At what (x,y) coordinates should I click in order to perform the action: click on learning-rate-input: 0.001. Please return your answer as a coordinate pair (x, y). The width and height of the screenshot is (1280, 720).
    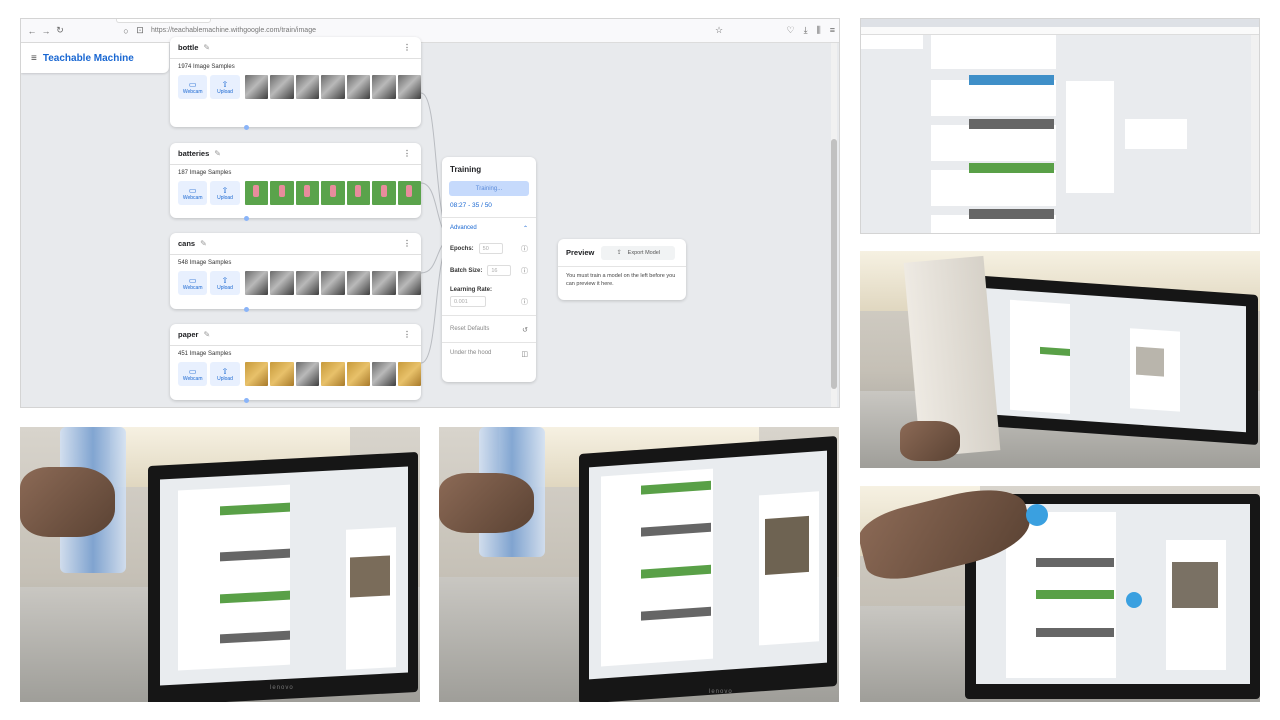
    Looking at the image, I should click on (468, 301).